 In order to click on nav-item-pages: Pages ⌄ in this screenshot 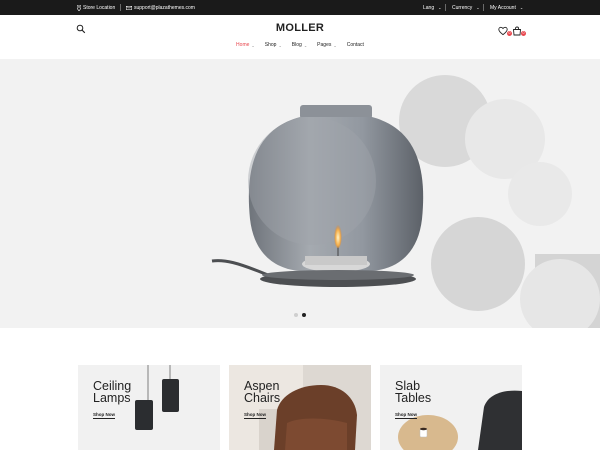, I will do `click(327, 45)`.